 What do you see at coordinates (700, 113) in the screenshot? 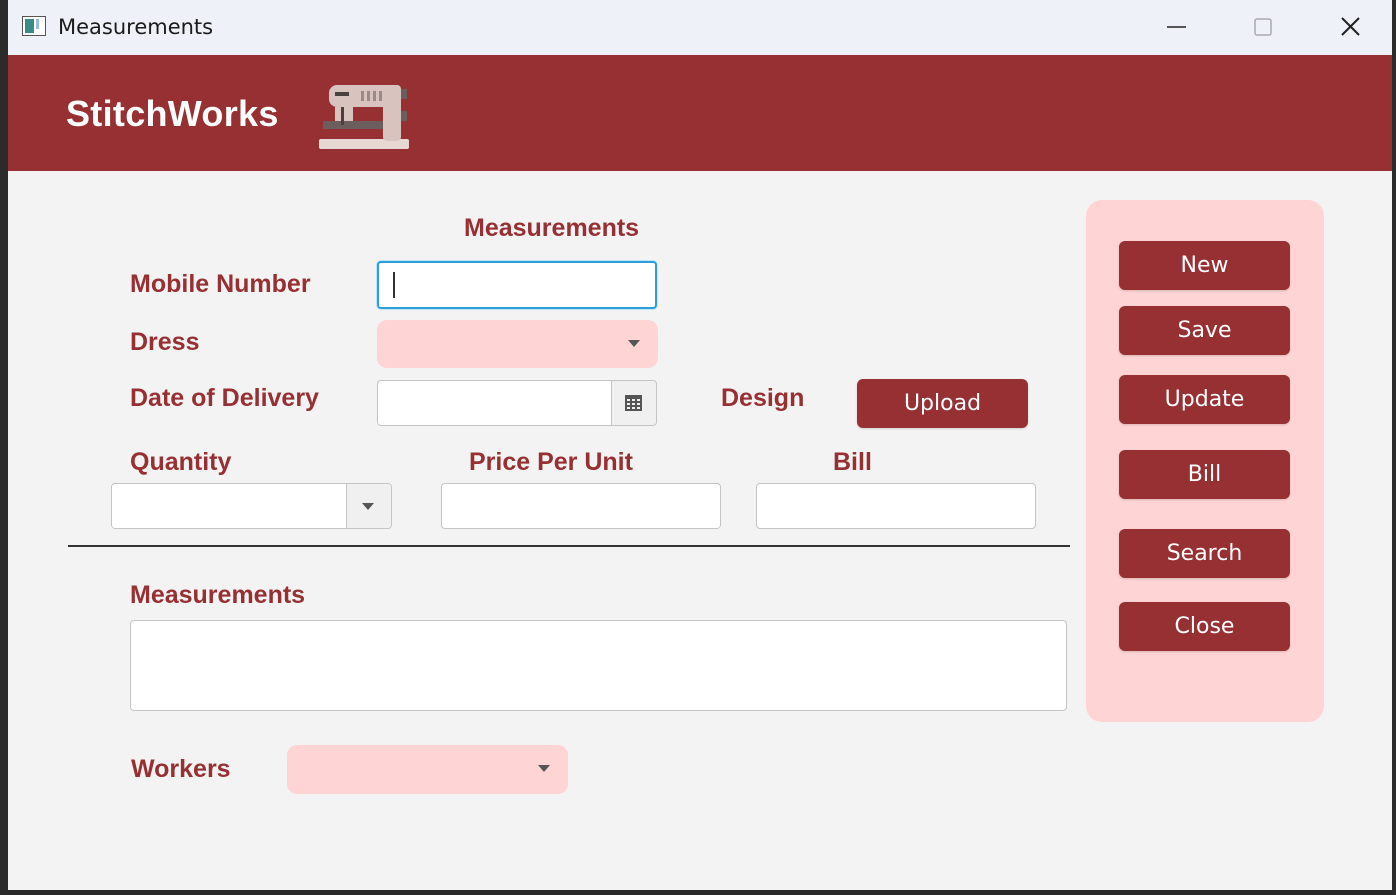
I see `app-header: StitchWorks` at bounding box center [700, 113].